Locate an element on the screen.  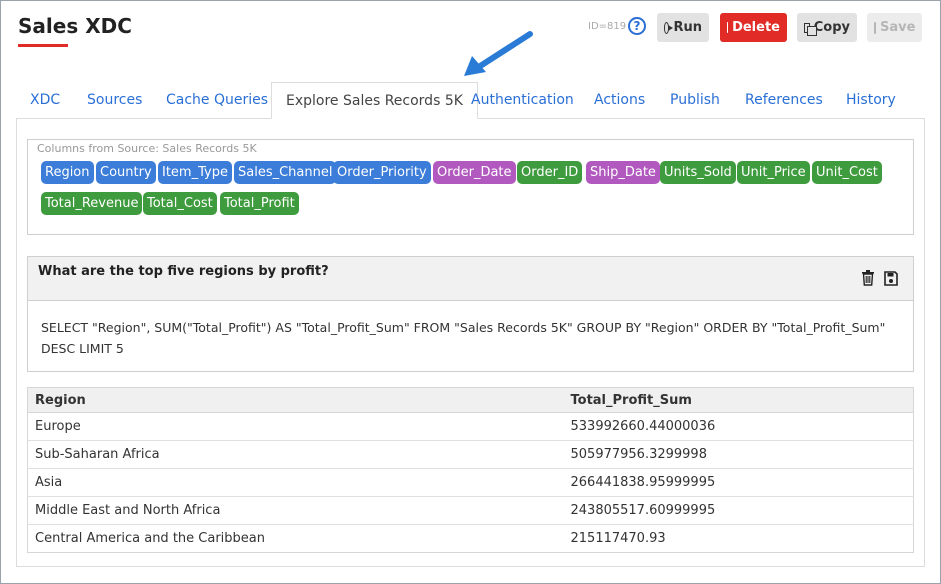
delete-button: Delete is located at coordinates (753, 27).